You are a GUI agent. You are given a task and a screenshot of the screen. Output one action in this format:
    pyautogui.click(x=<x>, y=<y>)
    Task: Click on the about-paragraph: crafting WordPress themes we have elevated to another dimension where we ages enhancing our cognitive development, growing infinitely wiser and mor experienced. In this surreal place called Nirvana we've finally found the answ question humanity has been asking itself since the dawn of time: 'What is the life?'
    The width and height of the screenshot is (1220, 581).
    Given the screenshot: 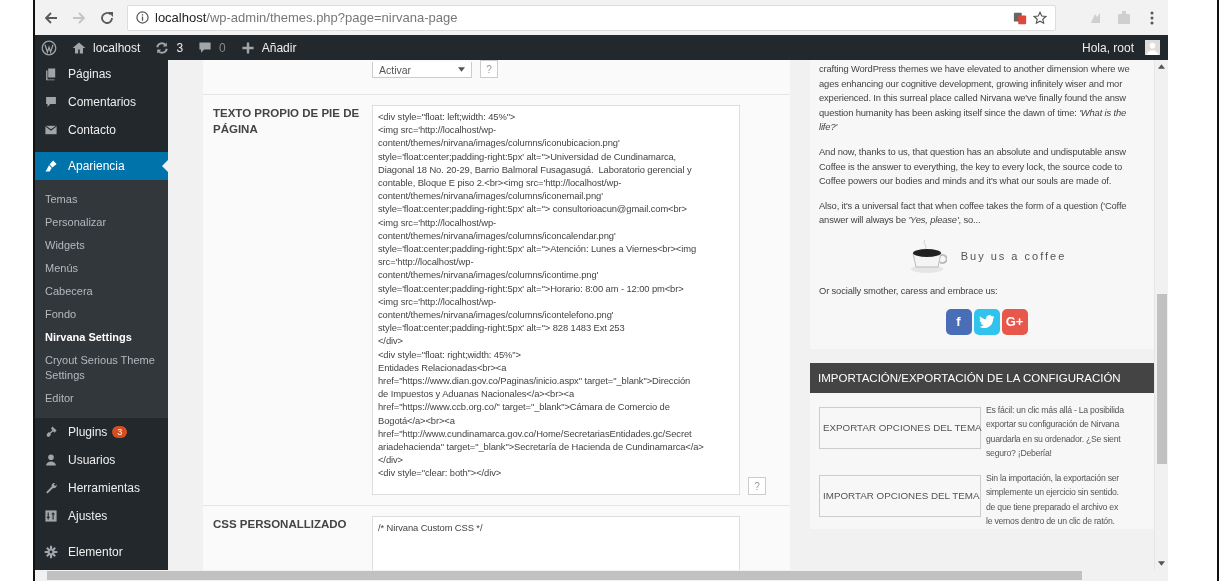 What is the action you would take?
    pyautogui.click(x=975, y=98)
    